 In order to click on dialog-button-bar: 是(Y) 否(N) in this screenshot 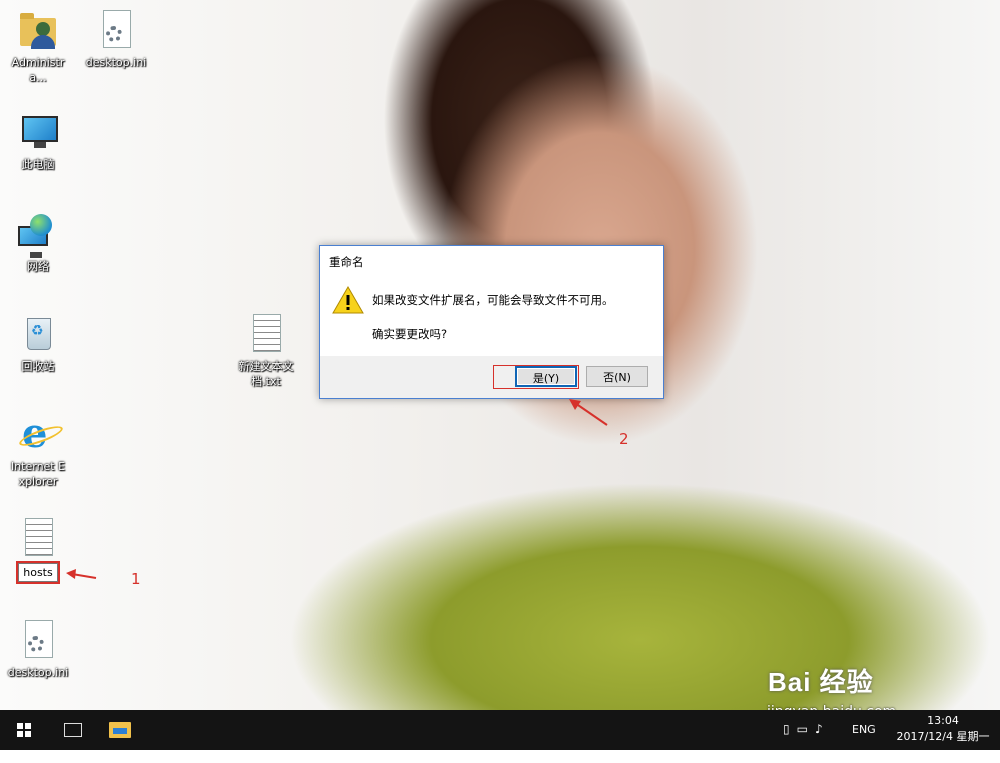, I will do `click(491, 377)`.